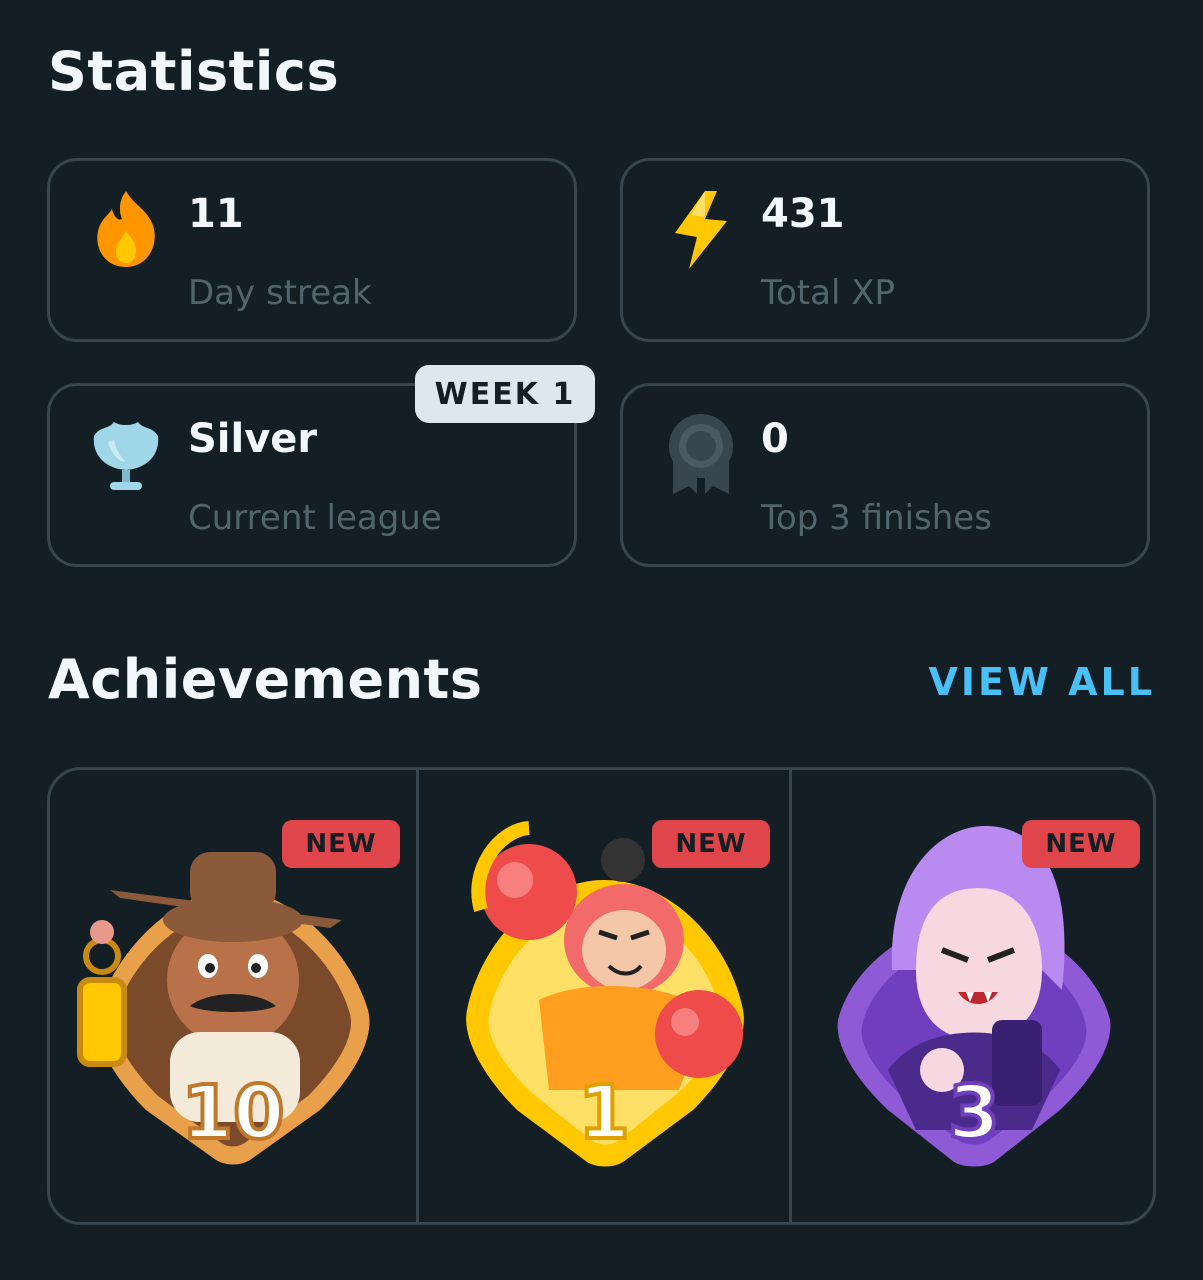 This screenshot has width=1203, height=1280. I want to click on day-streak-card: 11 Day streak, so click(312, 250).